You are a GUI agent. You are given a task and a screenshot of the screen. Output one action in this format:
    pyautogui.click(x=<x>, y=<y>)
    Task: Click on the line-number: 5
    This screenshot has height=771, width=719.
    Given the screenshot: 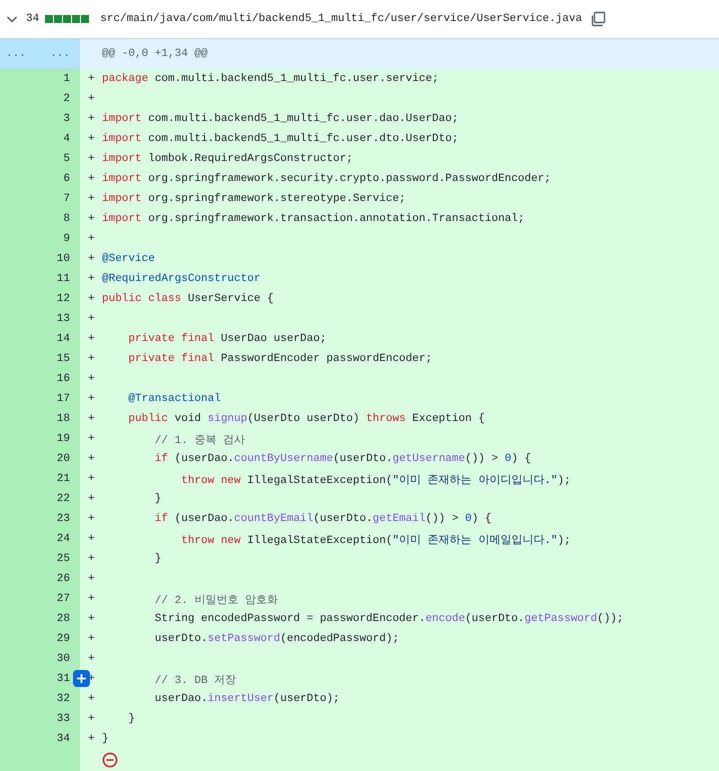 What is the action you would take?
    pyautogui.click(x=66, y=159)
    